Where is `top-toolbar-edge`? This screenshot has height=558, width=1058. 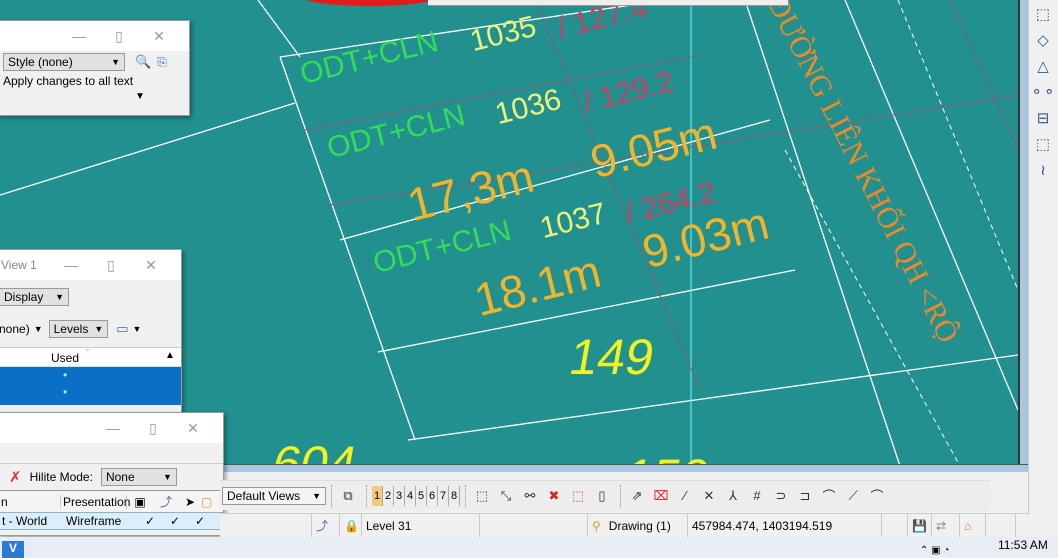 top-toolbar-edge is located at coordinates (608, 3).